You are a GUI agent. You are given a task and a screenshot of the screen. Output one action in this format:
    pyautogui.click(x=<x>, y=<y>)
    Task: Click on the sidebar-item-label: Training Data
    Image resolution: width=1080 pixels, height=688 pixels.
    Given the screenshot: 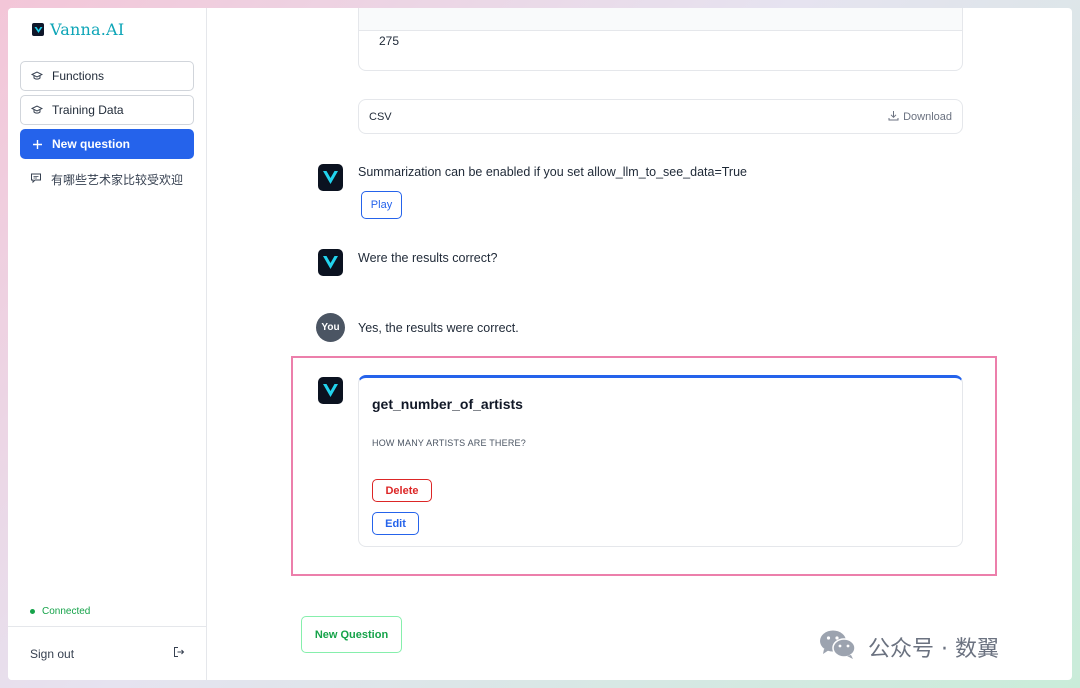 What is the action you would take?
    pyautogui.click(x=88, y=110)
    